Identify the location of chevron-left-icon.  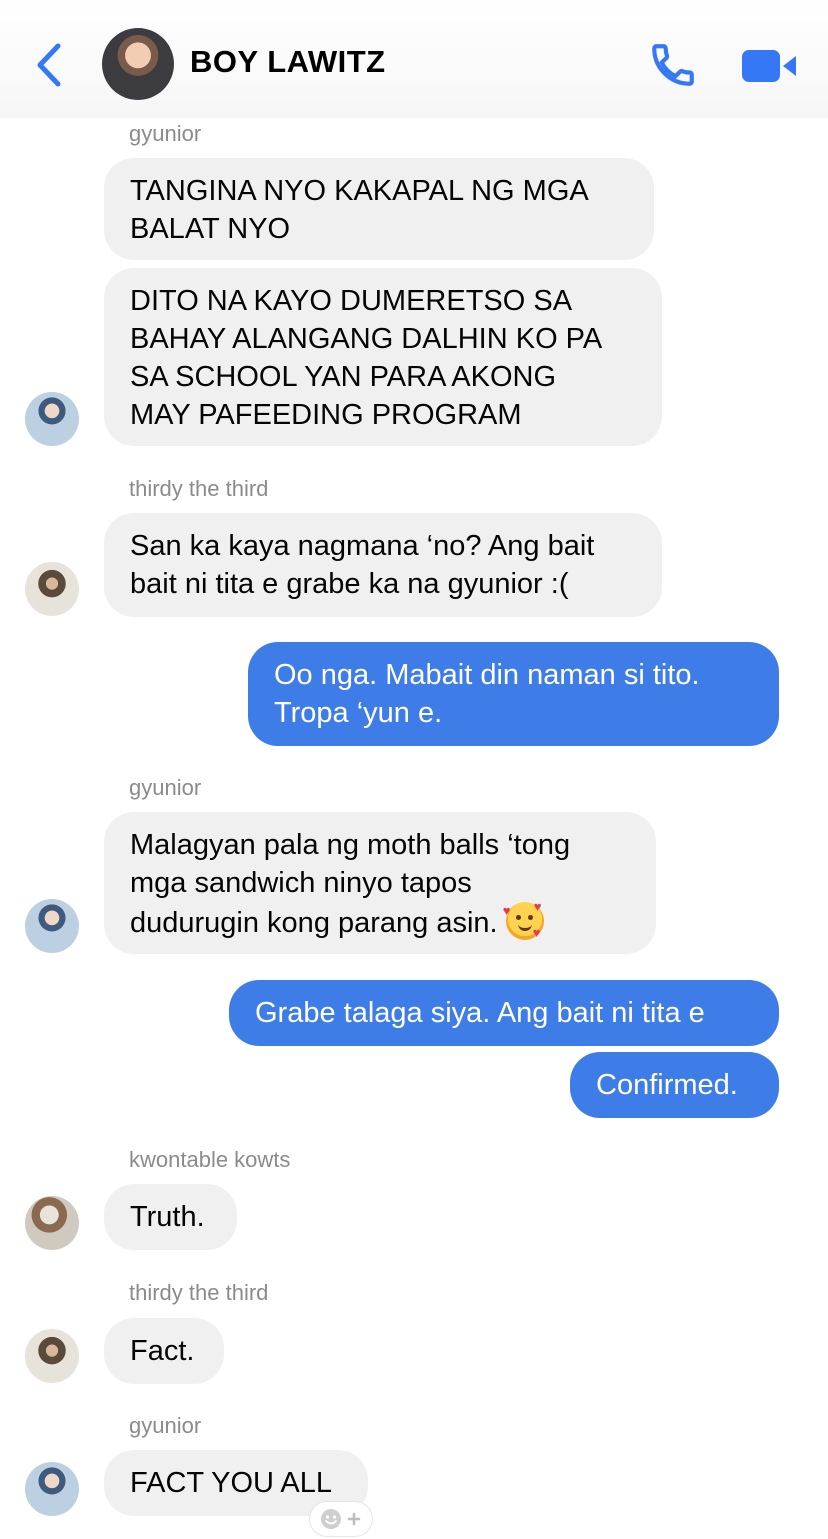
(49, 65).